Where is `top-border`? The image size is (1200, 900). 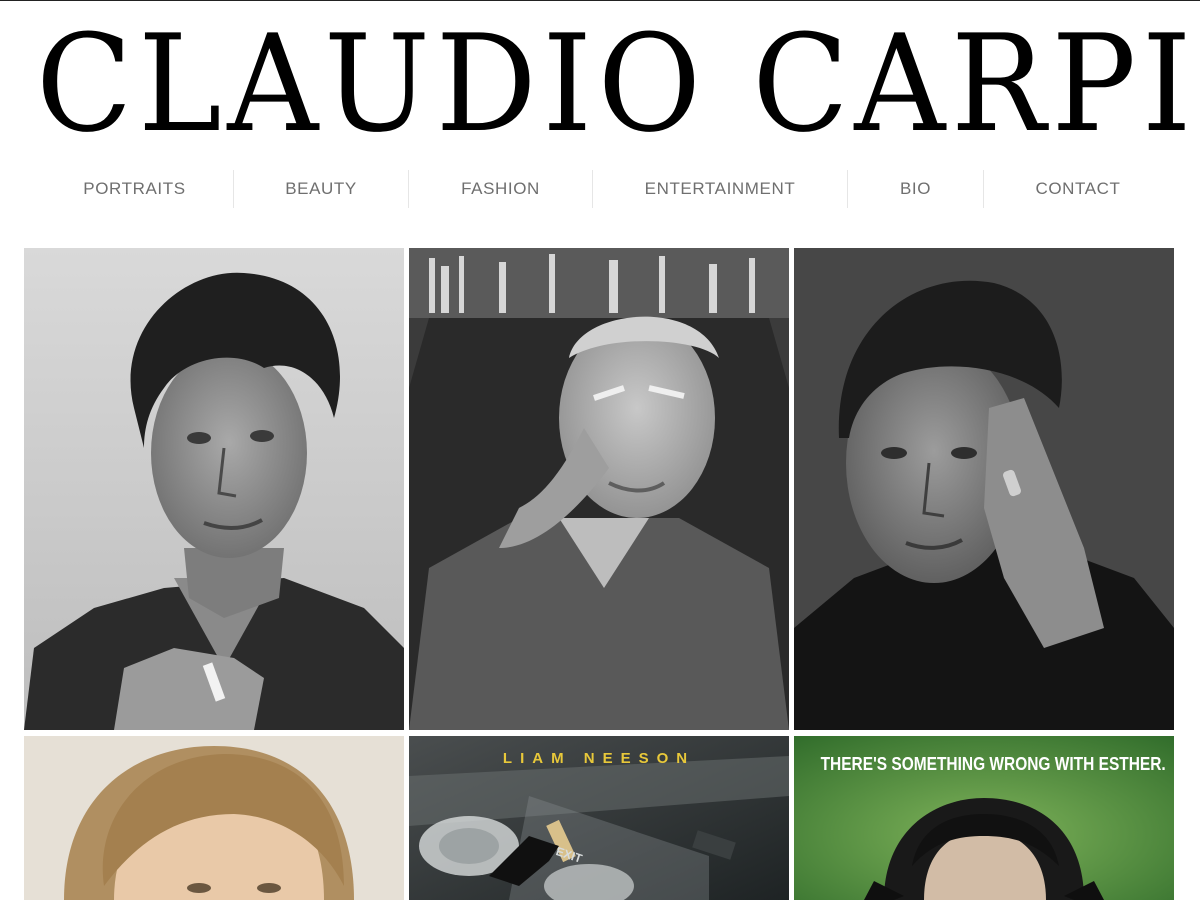
top-border is located at coordinates (600, 0).